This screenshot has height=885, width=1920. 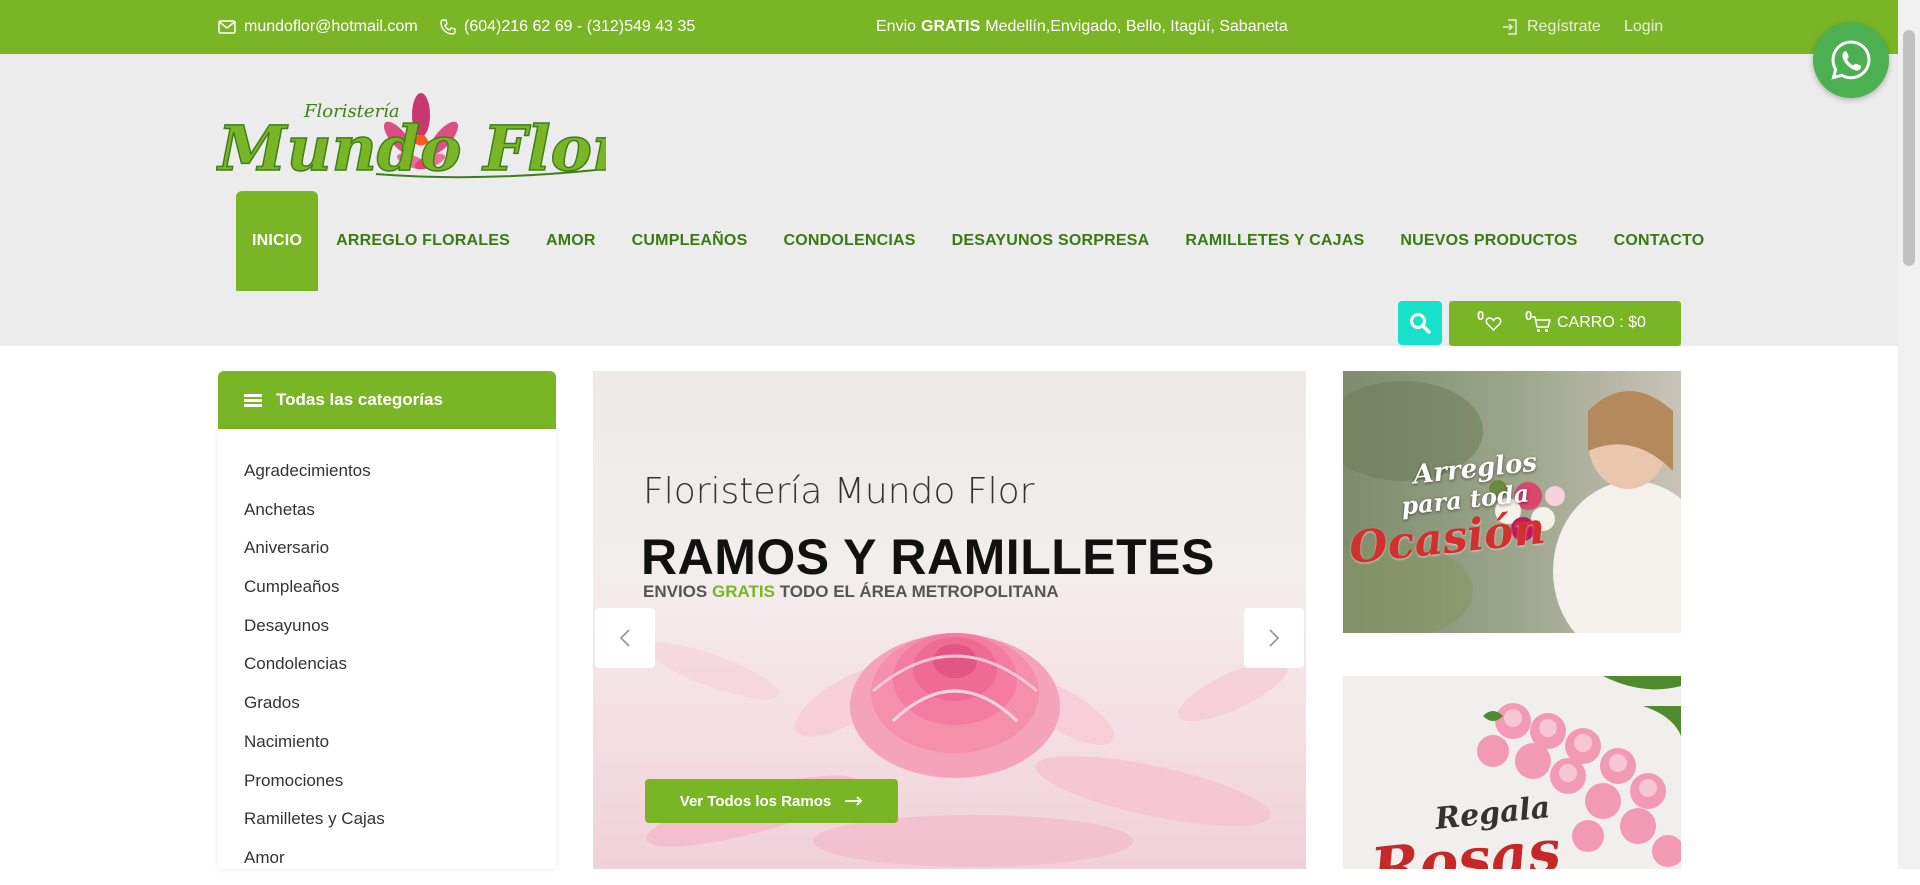 I want to click on nav-desayunos-sorpresa: DESAYUNOS SORPRESA, so click(x=1051, y=241).